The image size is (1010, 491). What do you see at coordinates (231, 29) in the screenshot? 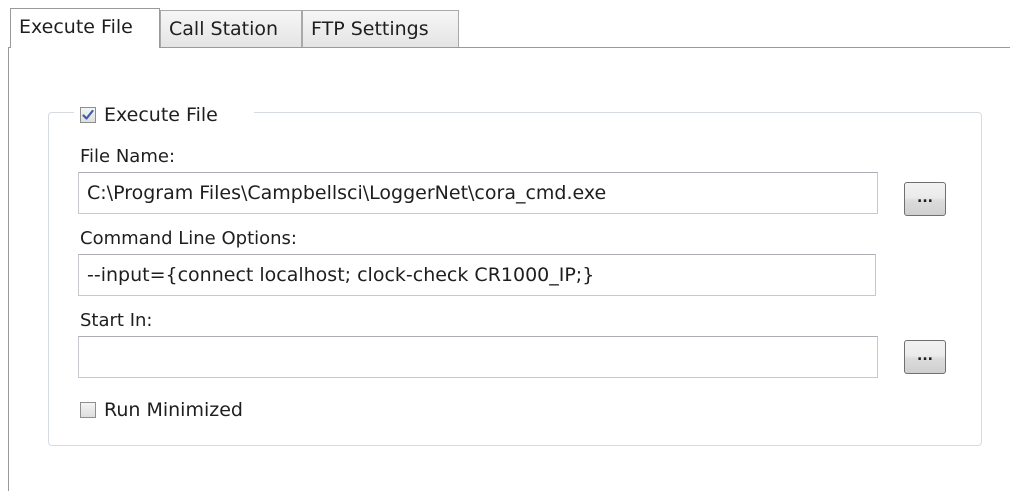
I see `tab-call-station: Call Station` at bounding box center [231, 29].